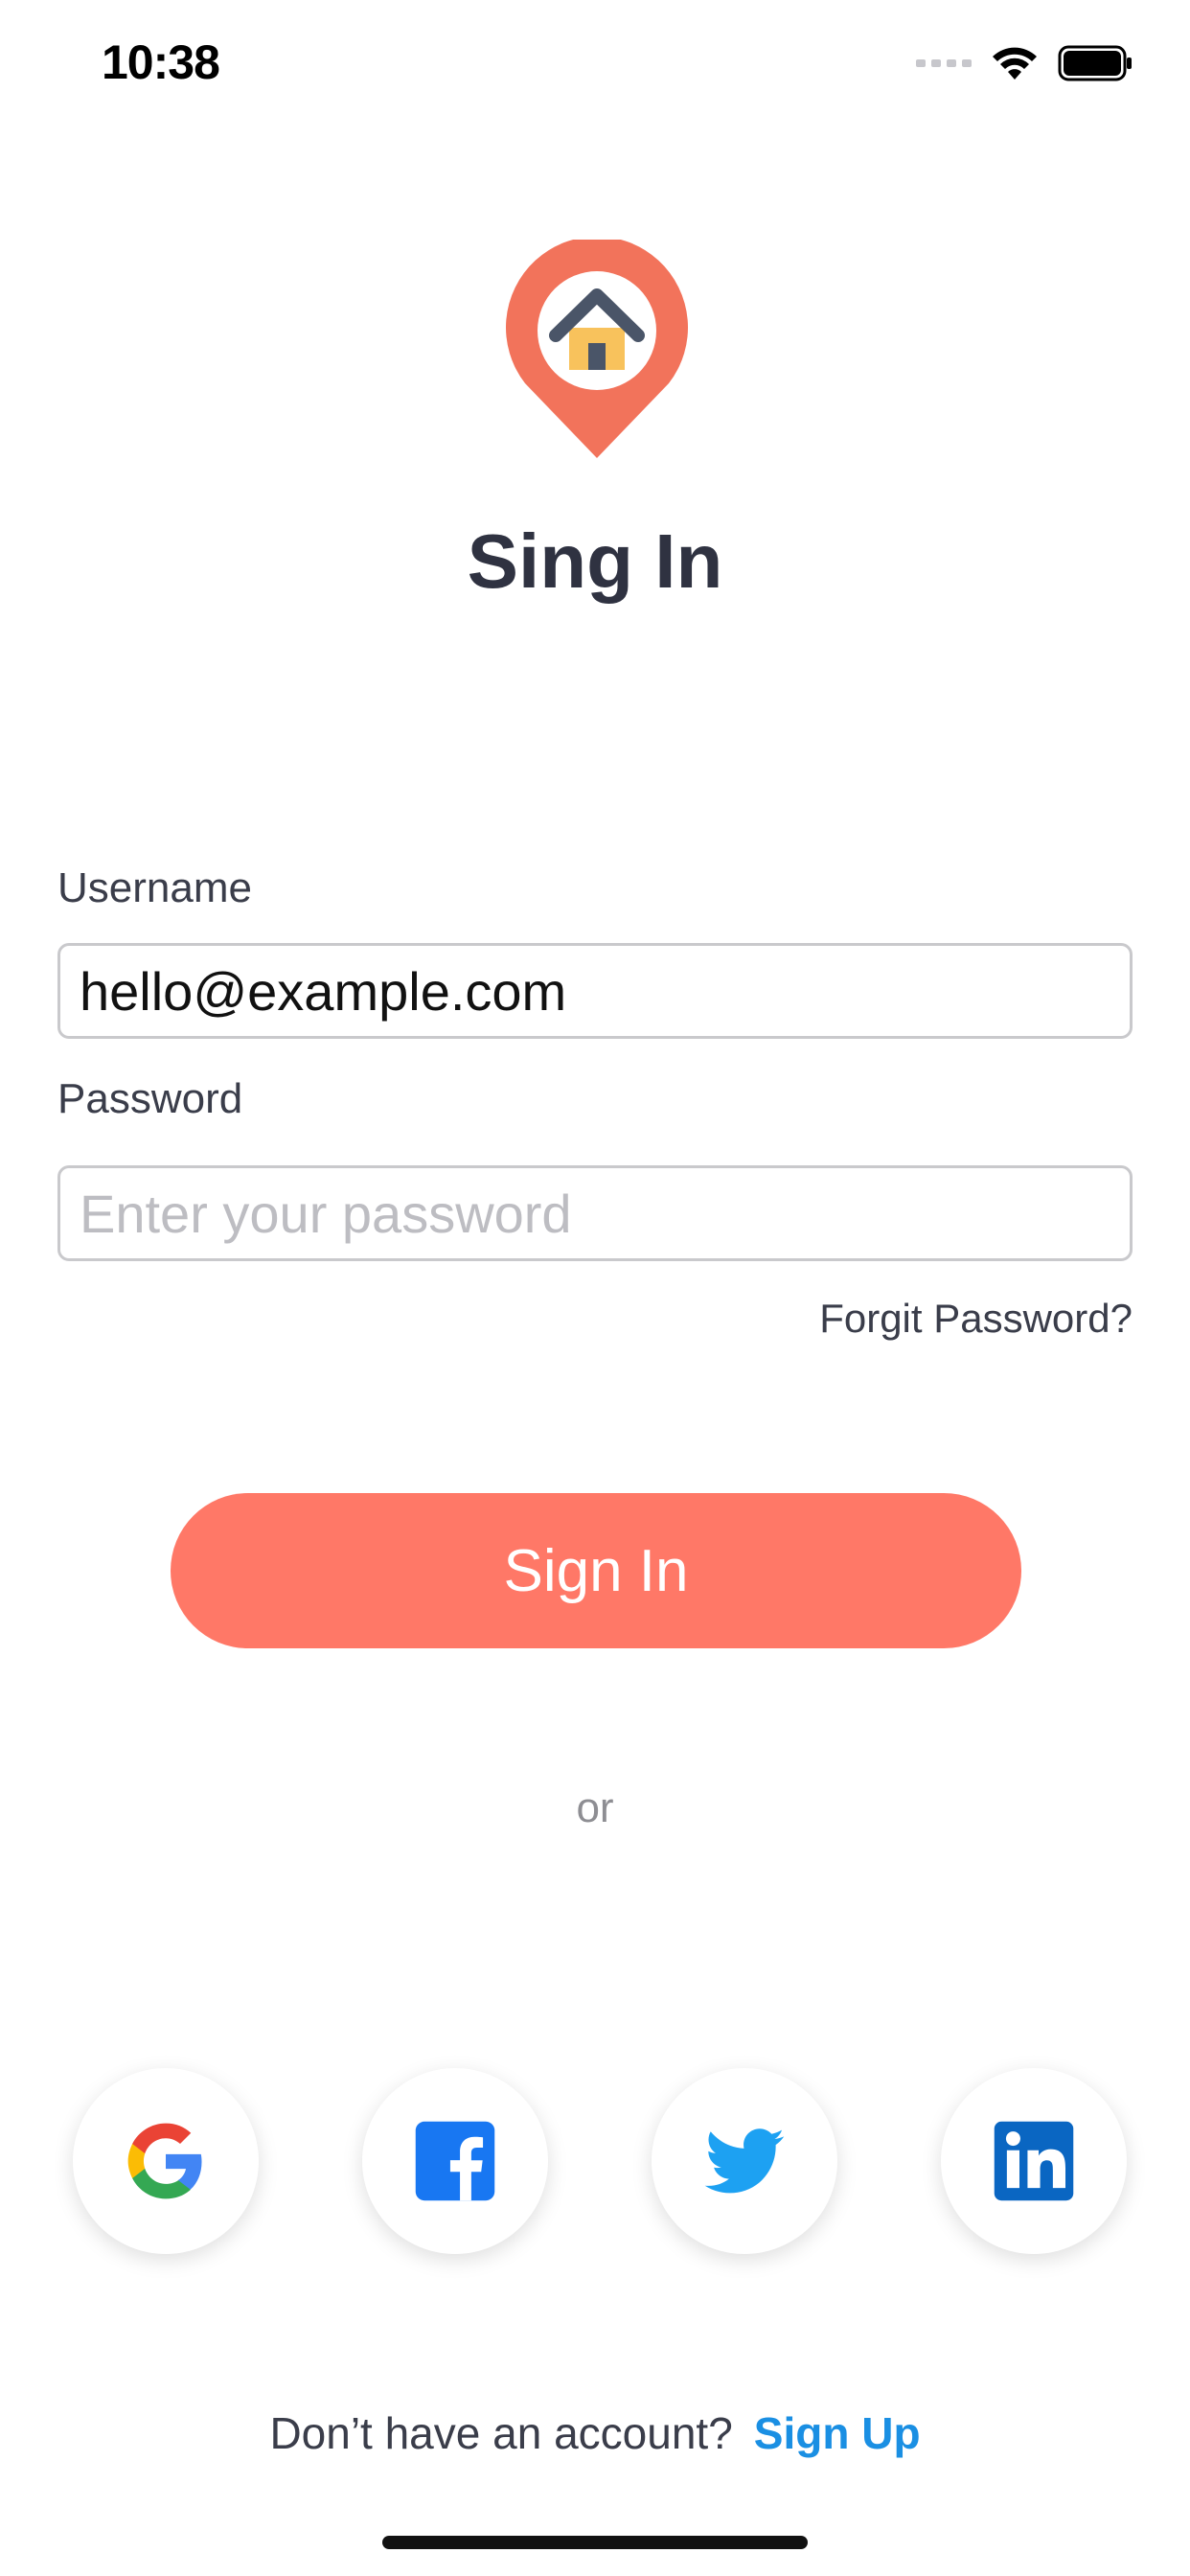  I want to click on sign-up-question: Don’t have an account?, so click(501, 2433).